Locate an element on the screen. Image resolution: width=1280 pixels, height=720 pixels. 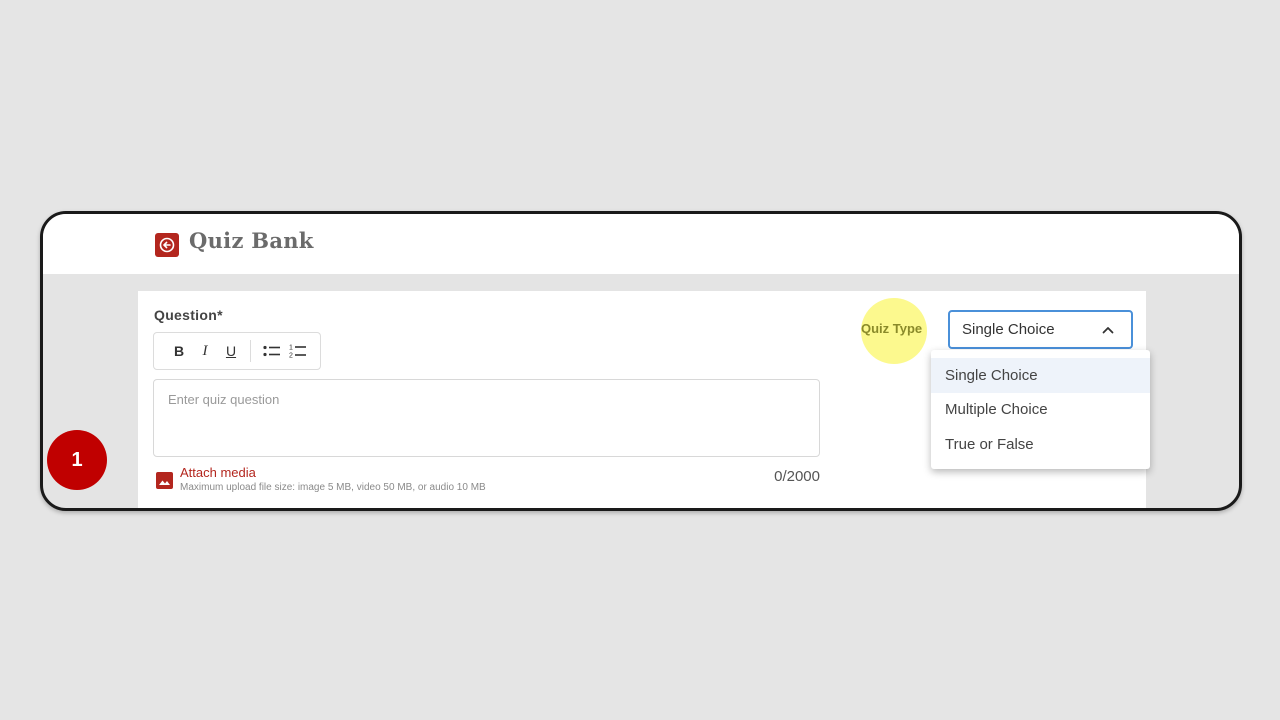
numbered-list-button: 1 2 is located at coordinates (298, 351).